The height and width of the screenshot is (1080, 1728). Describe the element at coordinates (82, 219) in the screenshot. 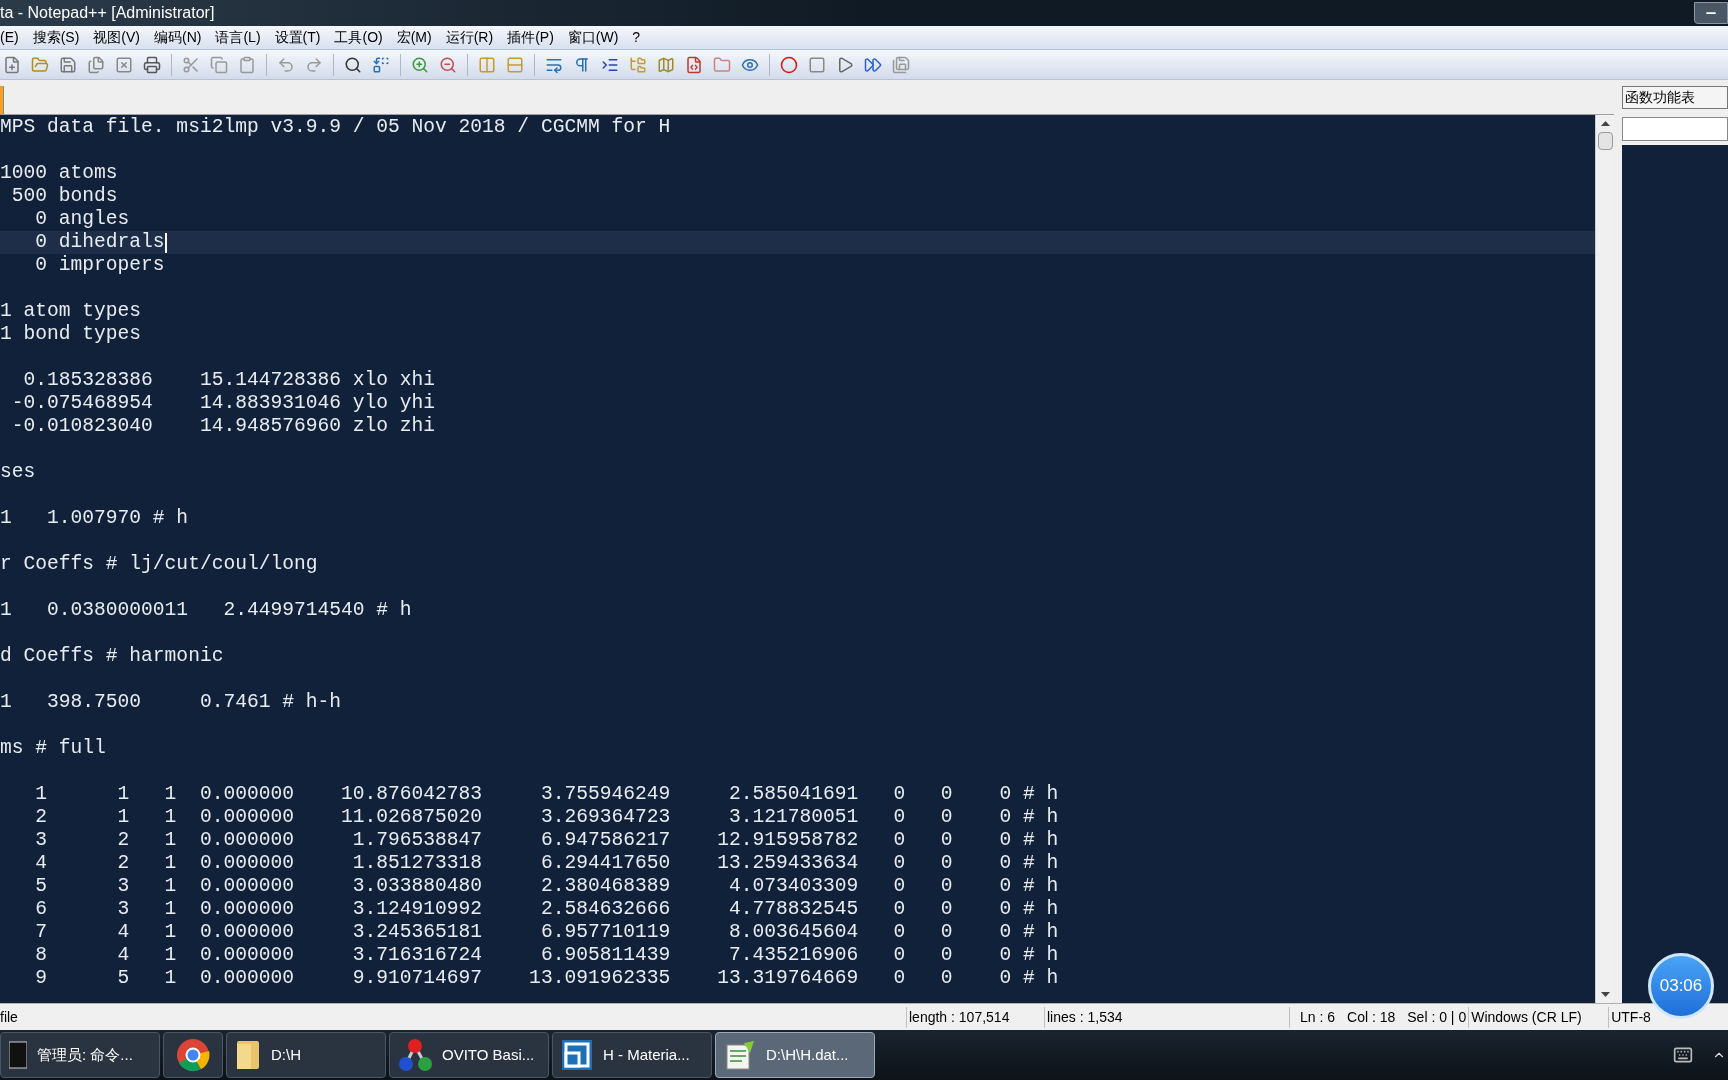

I see `code-line: 0 angles` at that location.